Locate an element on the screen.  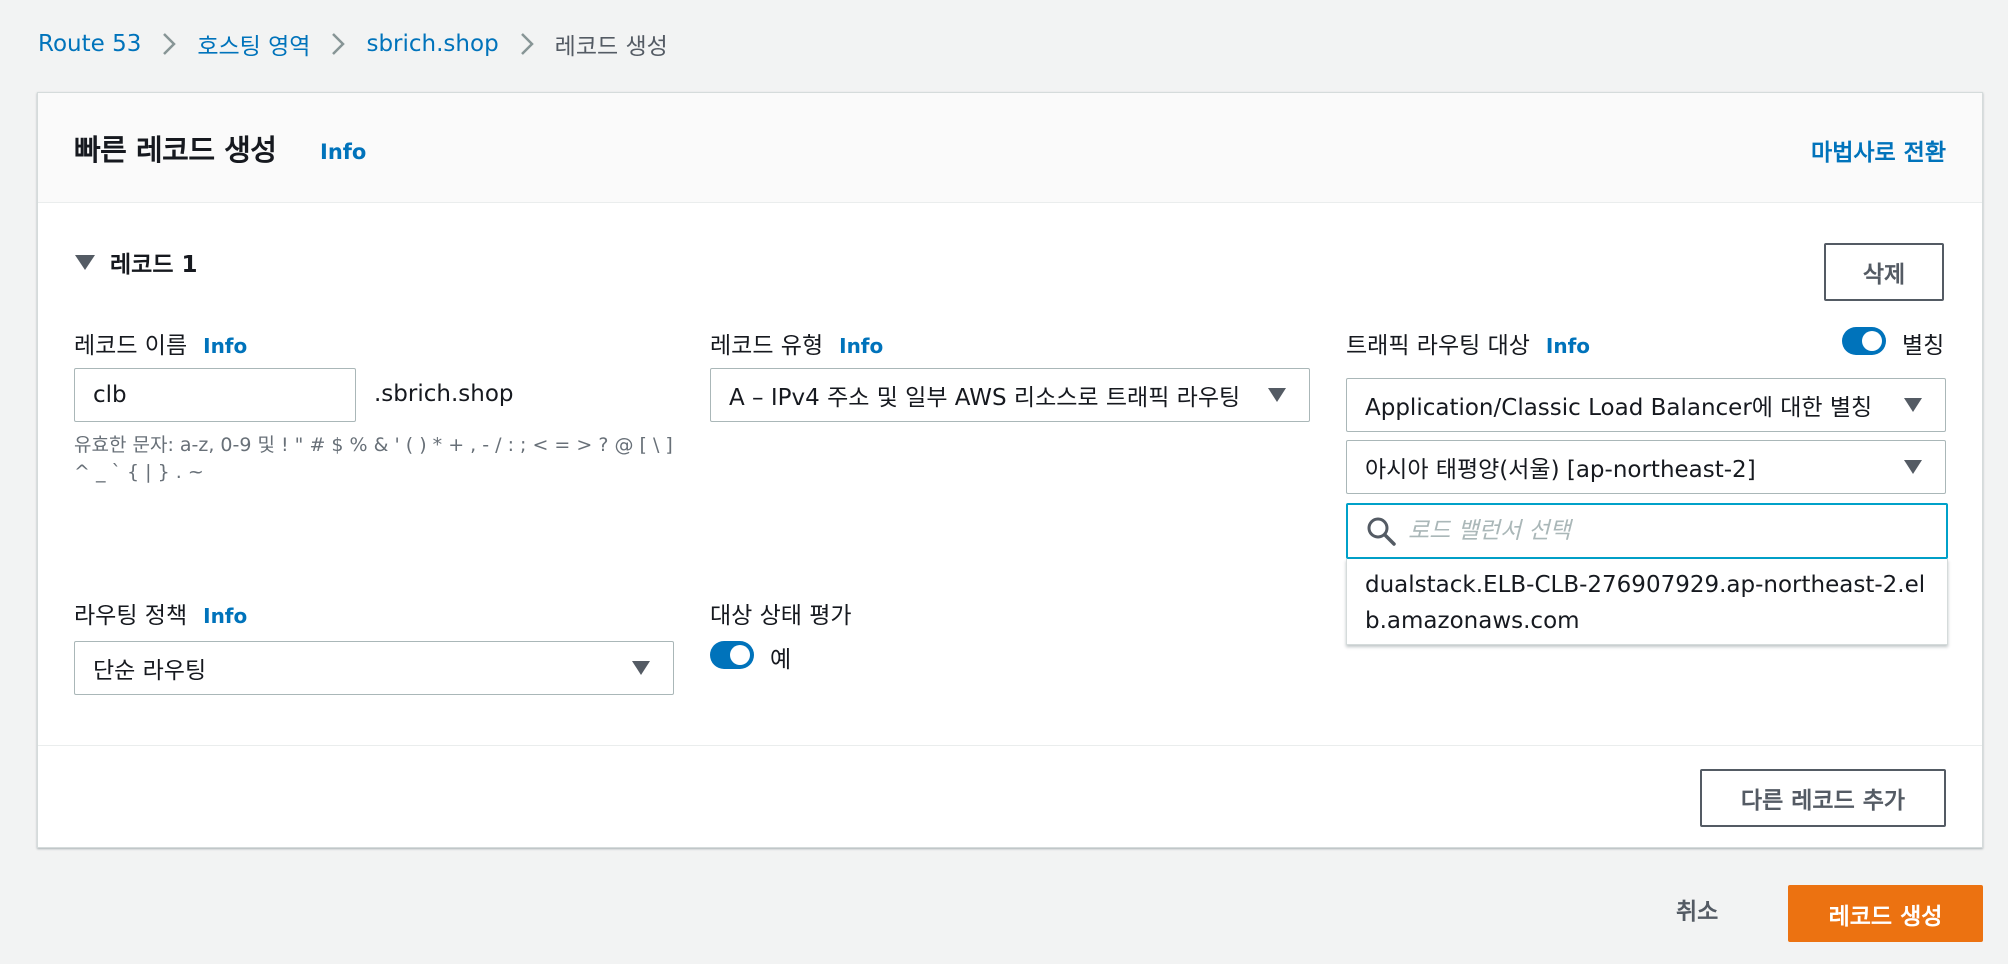
record-name-suffix: .sbrich.shop is located at coordinates (444, 394).